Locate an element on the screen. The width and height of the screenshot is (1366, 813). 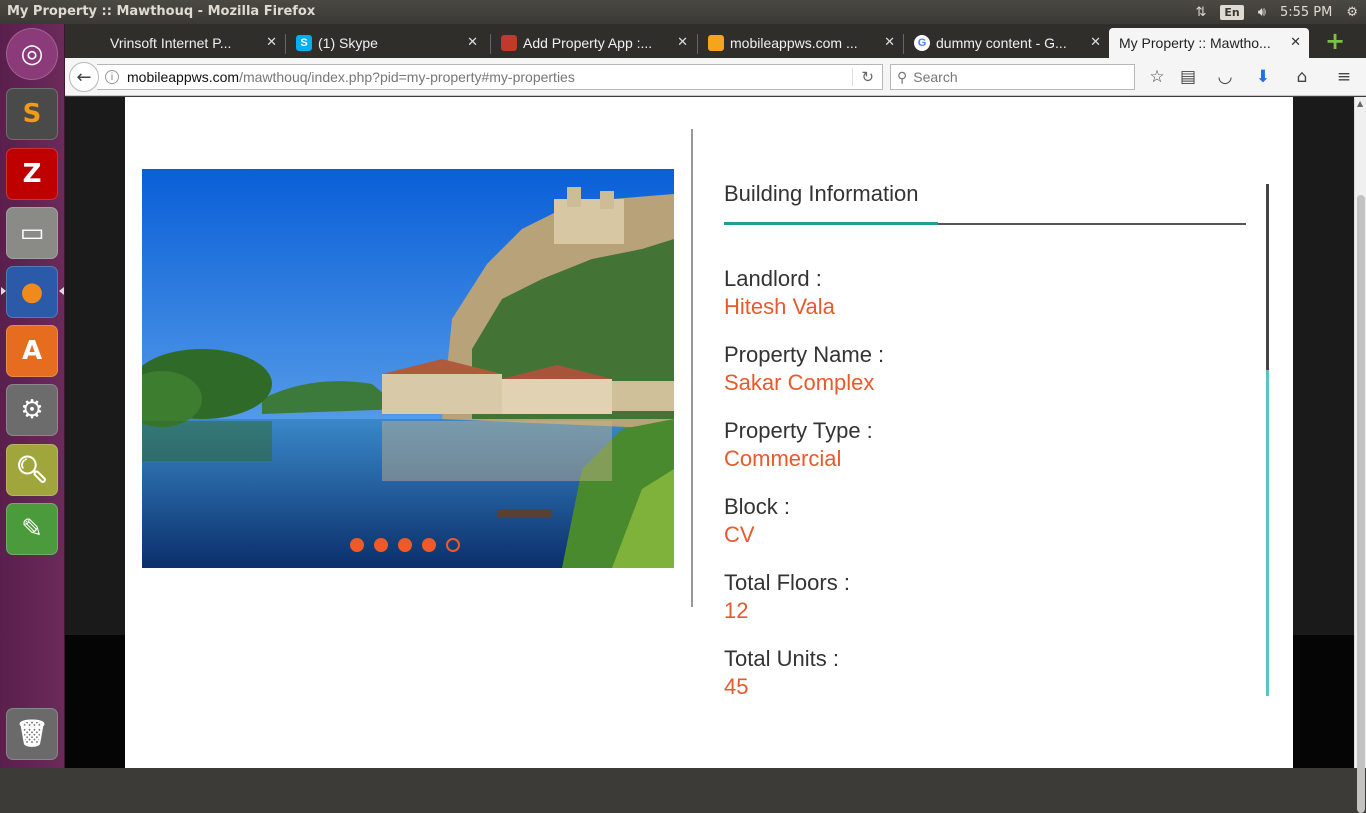
firefox-icon: ● is located at coordinates (32, 292).